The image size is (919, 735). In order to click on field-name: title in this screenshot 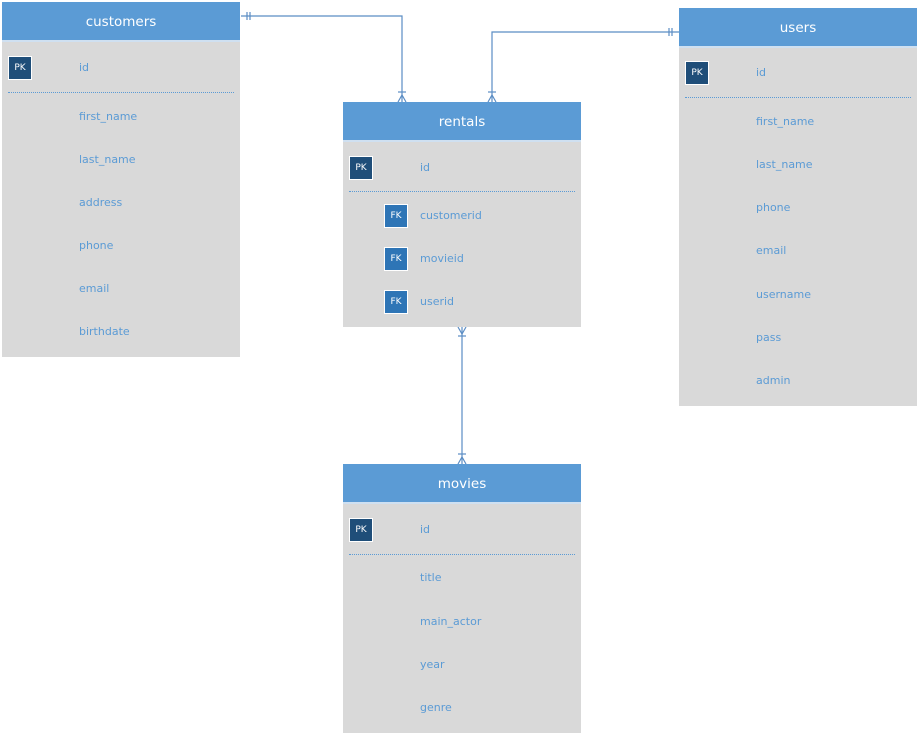, I will do `click(431, 577)`.